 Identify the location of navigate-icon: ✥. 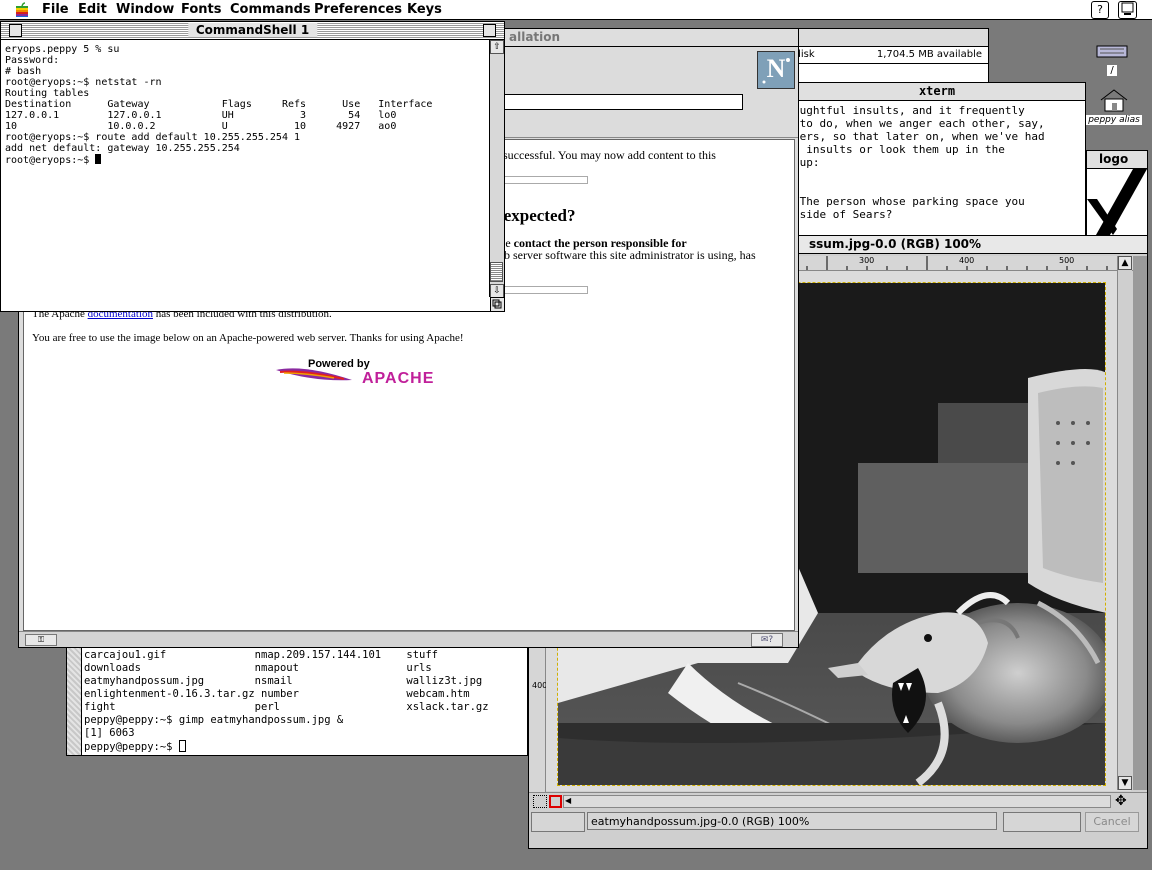
(1121, 801).